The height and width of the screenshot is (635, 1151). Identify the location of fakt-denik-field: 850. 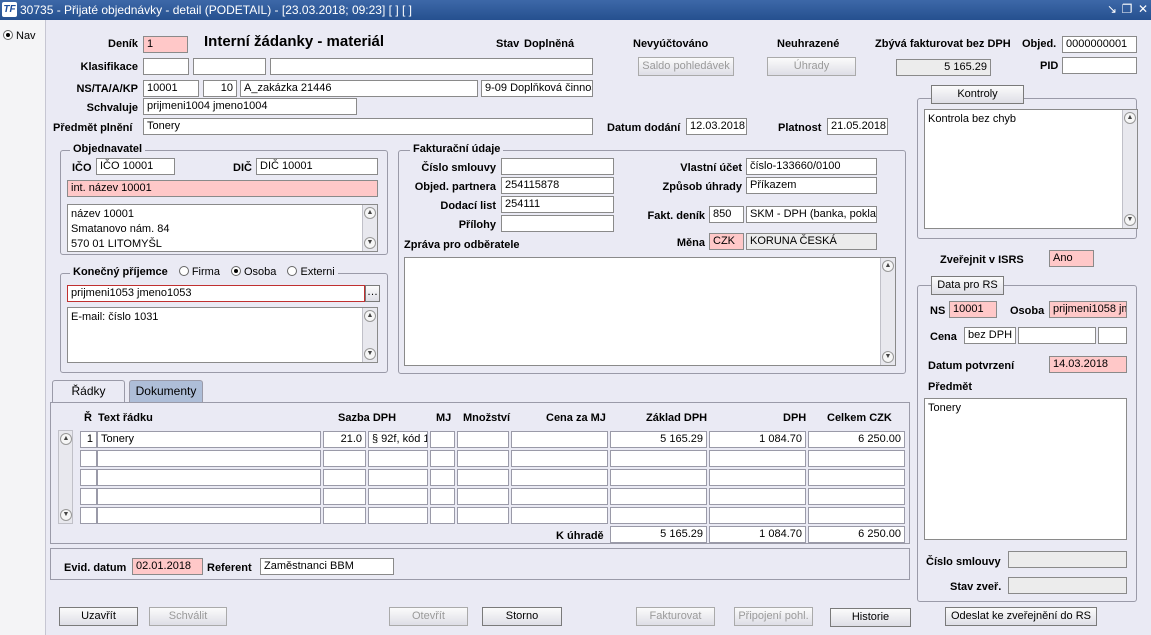
(726, 214).